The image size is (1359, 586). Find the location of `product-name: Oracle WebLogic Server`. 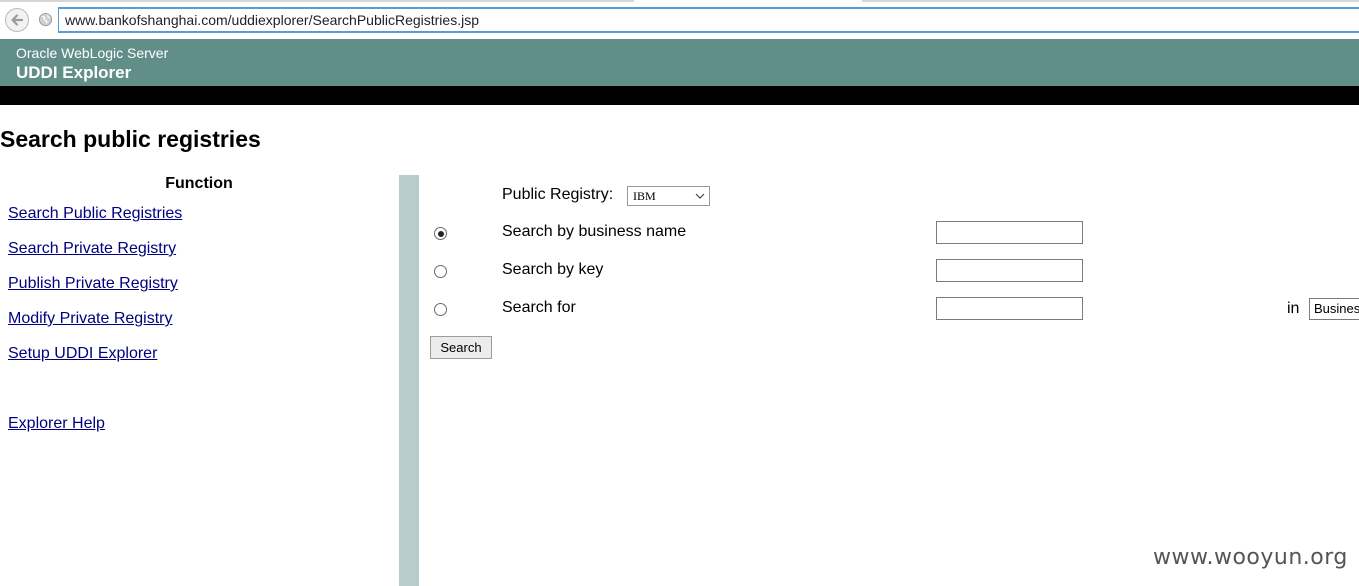

product-name: Oracle WebLogic Server is located at coordinates (92, 53).